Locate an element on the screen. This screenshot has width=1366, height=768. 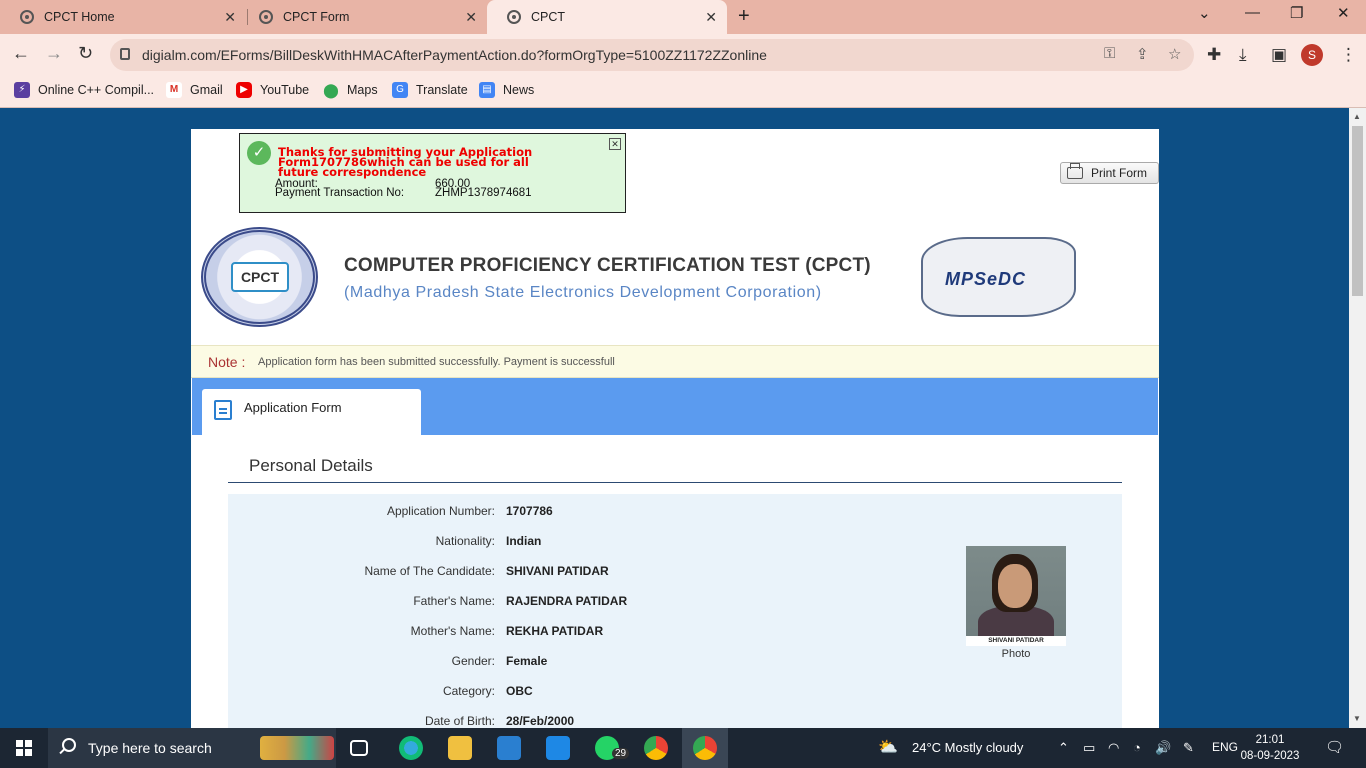
tab-label: Application Form is located at coordinates (293, 407).